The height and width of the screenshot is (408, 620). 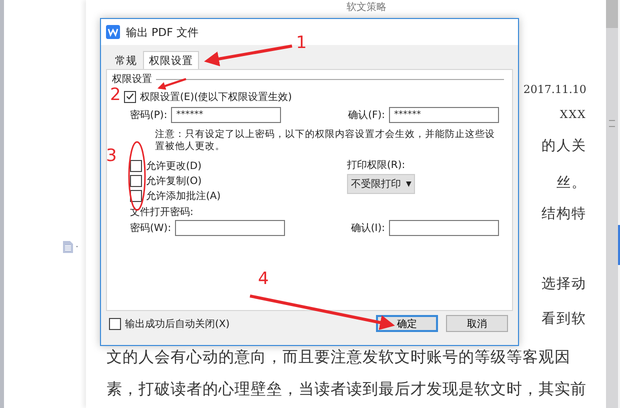 I want to click on checkbox-label: 允许更改(D), so click(x=174, y=166).